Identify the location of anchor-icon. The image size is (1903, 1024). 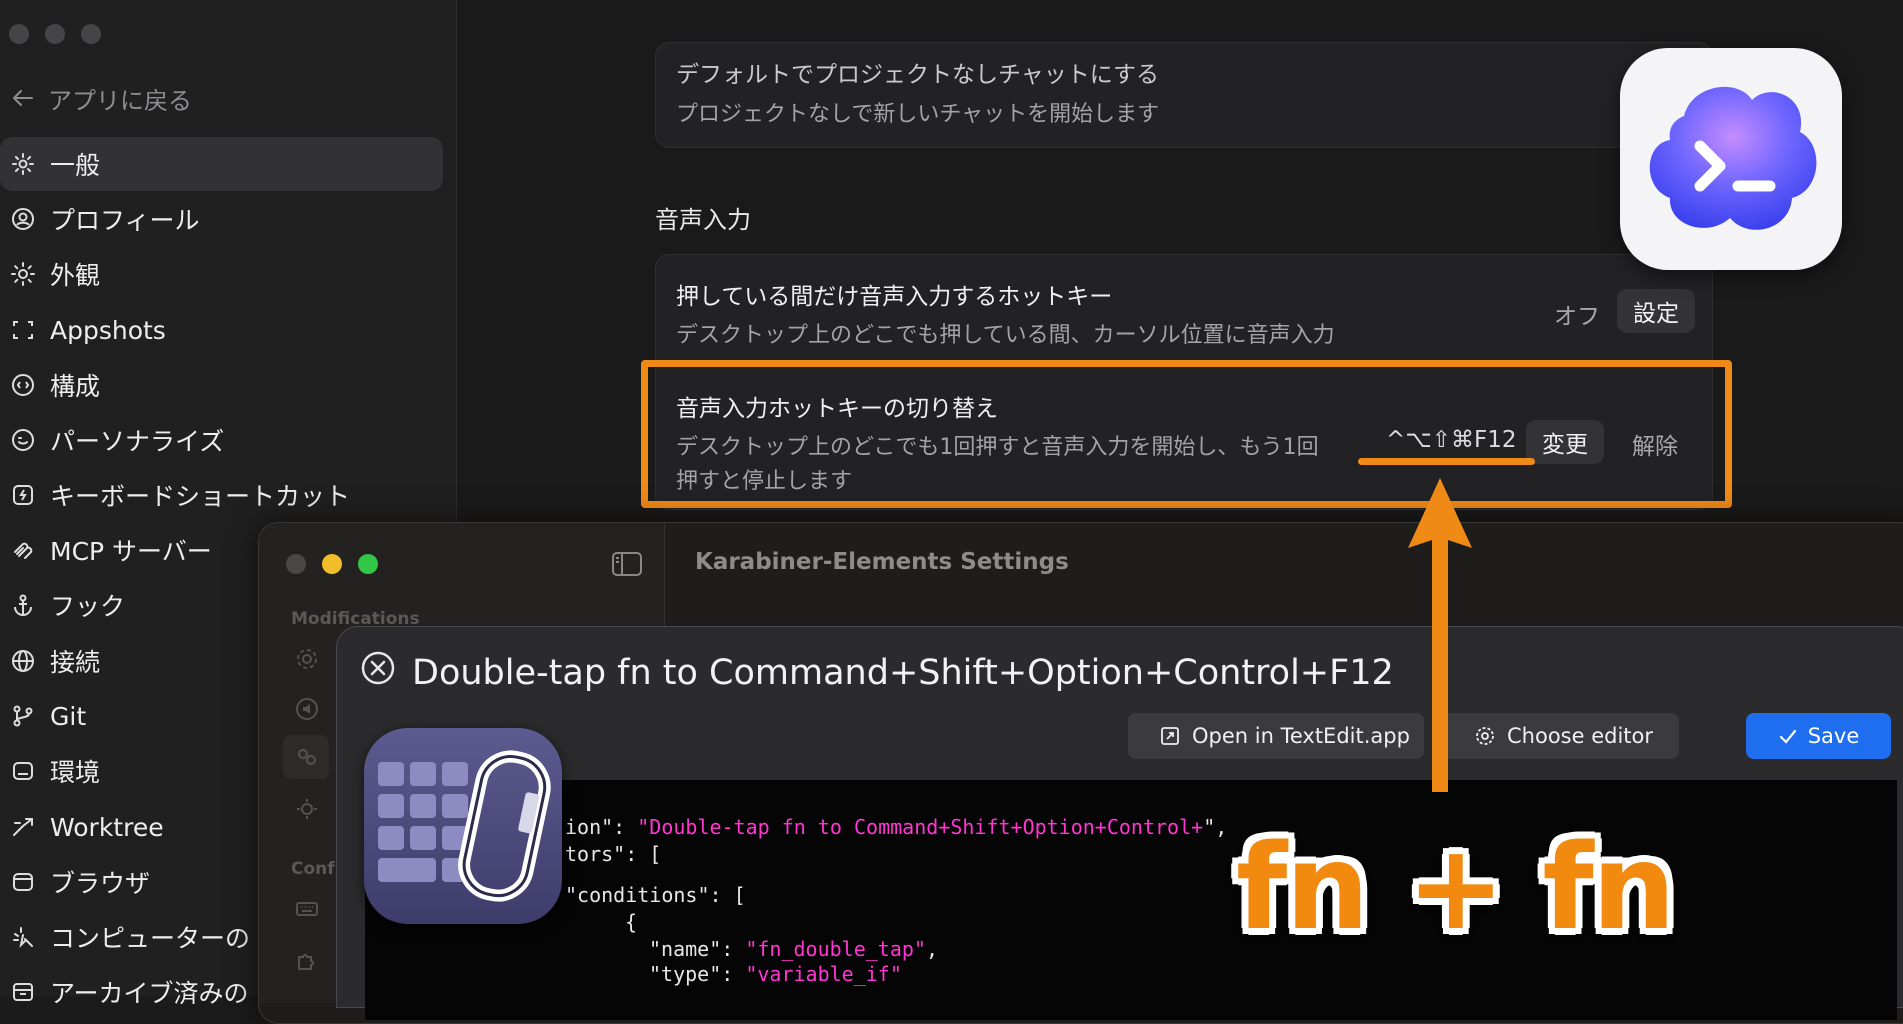
(23, 605).